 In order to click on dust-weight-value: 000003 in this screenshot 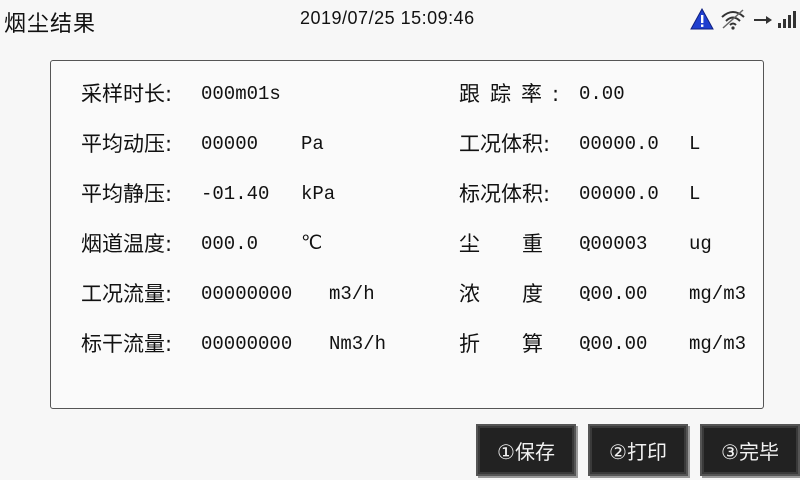, I will do `click(613, 244)`.